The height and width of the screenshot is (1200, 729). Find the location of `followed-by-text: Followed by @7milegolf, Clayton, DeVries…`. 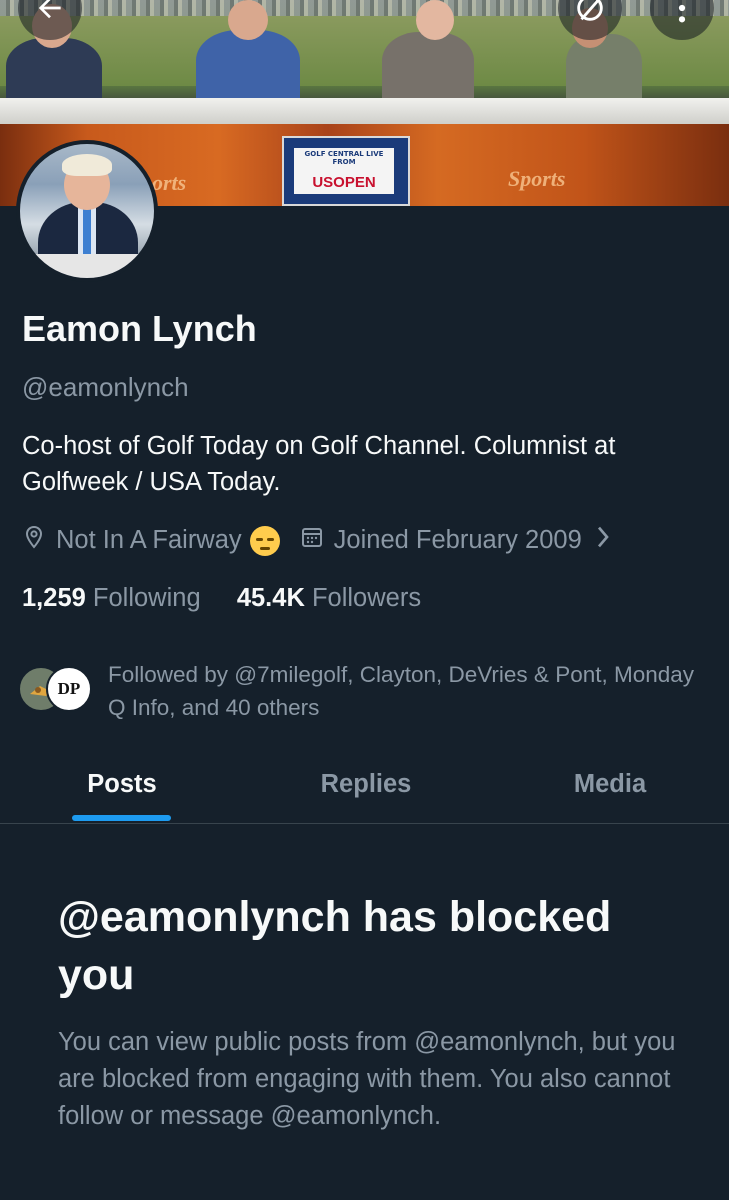

followed-by-text: Followed by @7milegolf, Clayton, DeVries… is located at coordinates (401, 691).